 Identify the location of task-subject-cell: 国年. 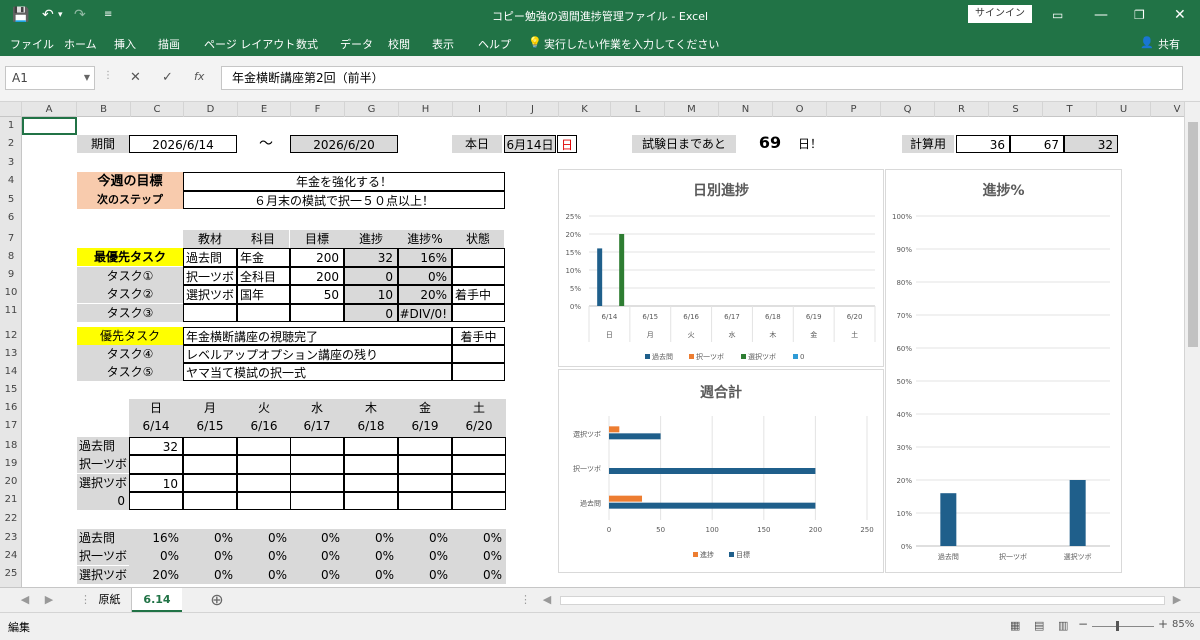
(263, 294).